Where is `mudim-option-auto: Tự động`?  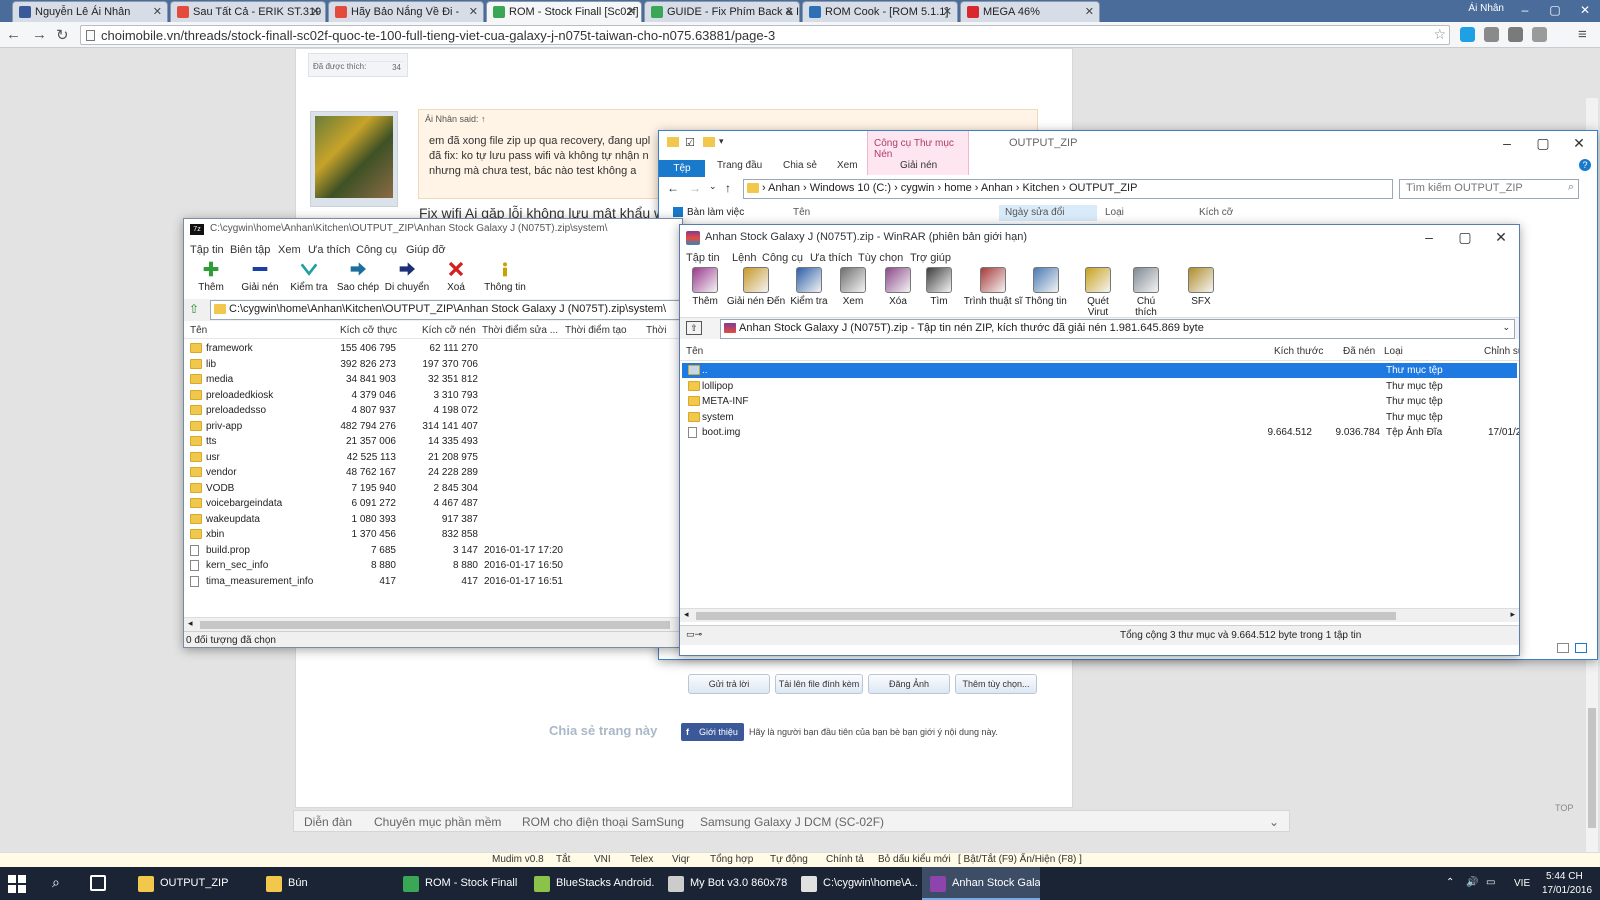
mudim-option-auto: Tự động is located at coordinates (789, 859).